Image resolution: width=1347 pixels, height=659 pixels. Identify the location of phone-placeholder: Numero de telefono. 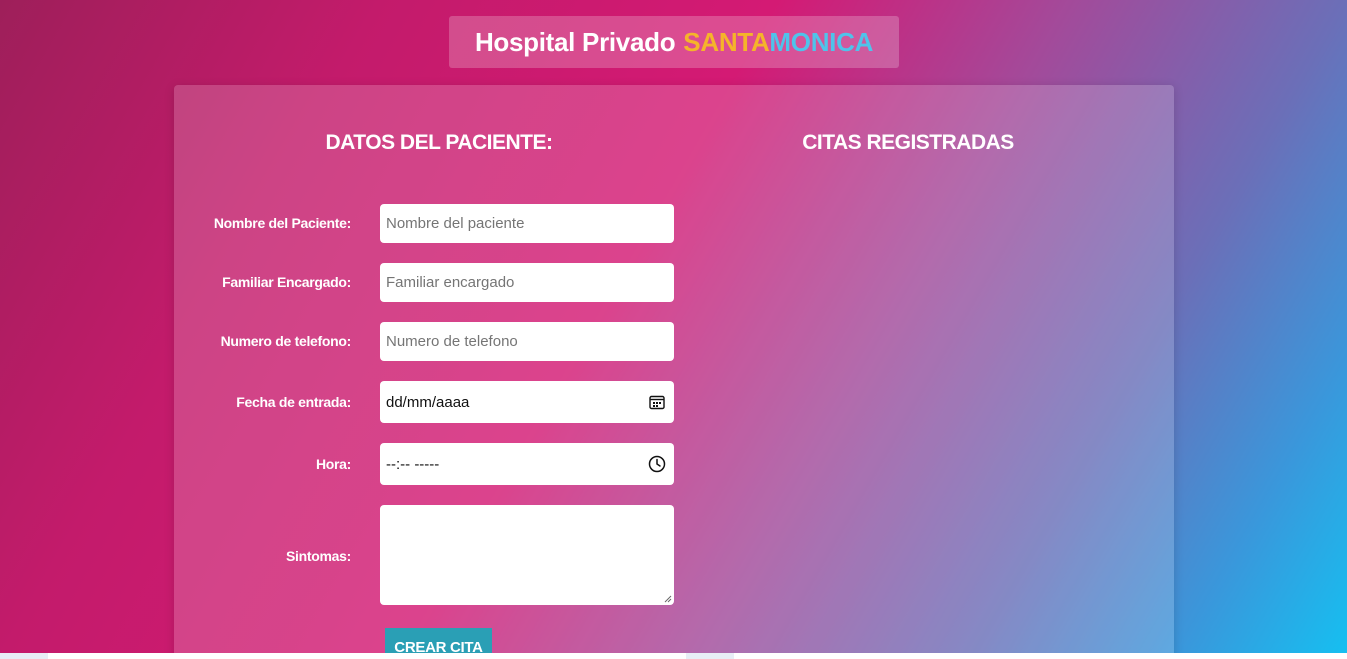
(452, 341).